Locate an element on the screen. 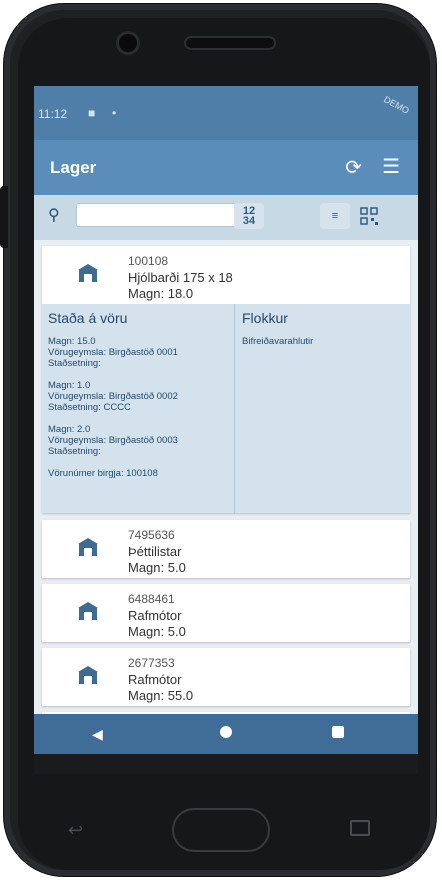  item-number: 7495636 is located at coordinates (151, 535).